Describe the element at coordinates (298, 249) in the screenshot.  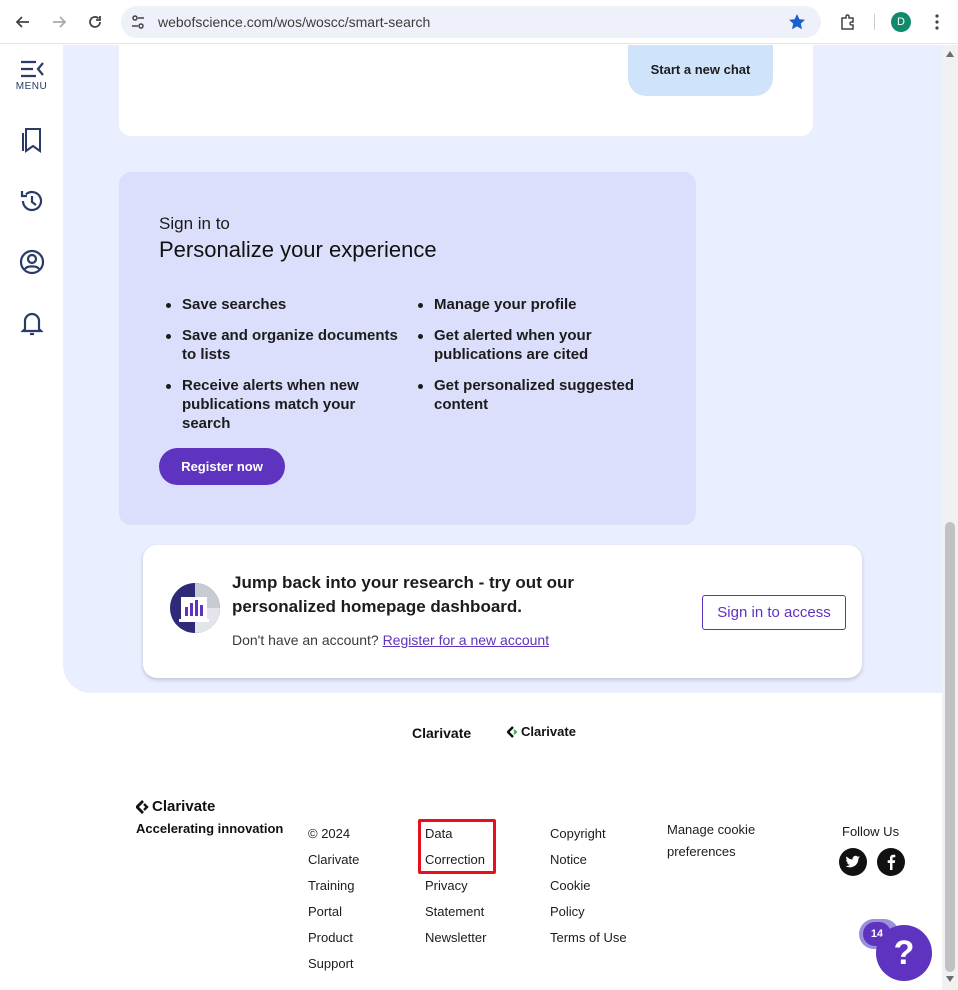
I see `personalize-title: Personalize your experience` at that location.